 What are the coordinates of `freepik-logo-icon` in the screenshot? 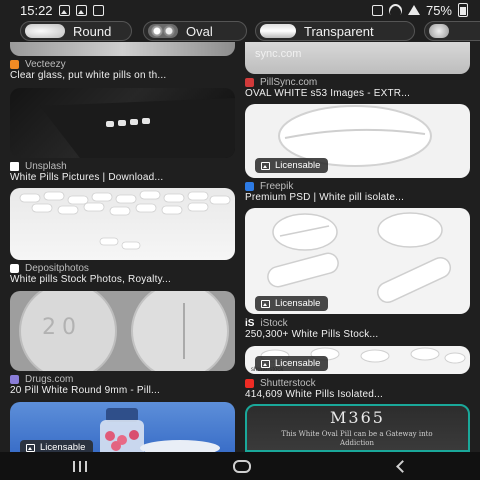 It's located at (249, 186).